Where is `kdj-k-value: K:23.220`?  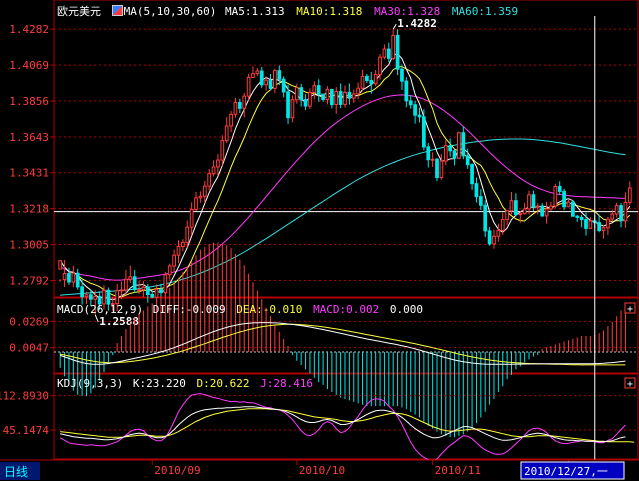 kdj-k-value: K:23.220 is located at coordinates (159, 383).